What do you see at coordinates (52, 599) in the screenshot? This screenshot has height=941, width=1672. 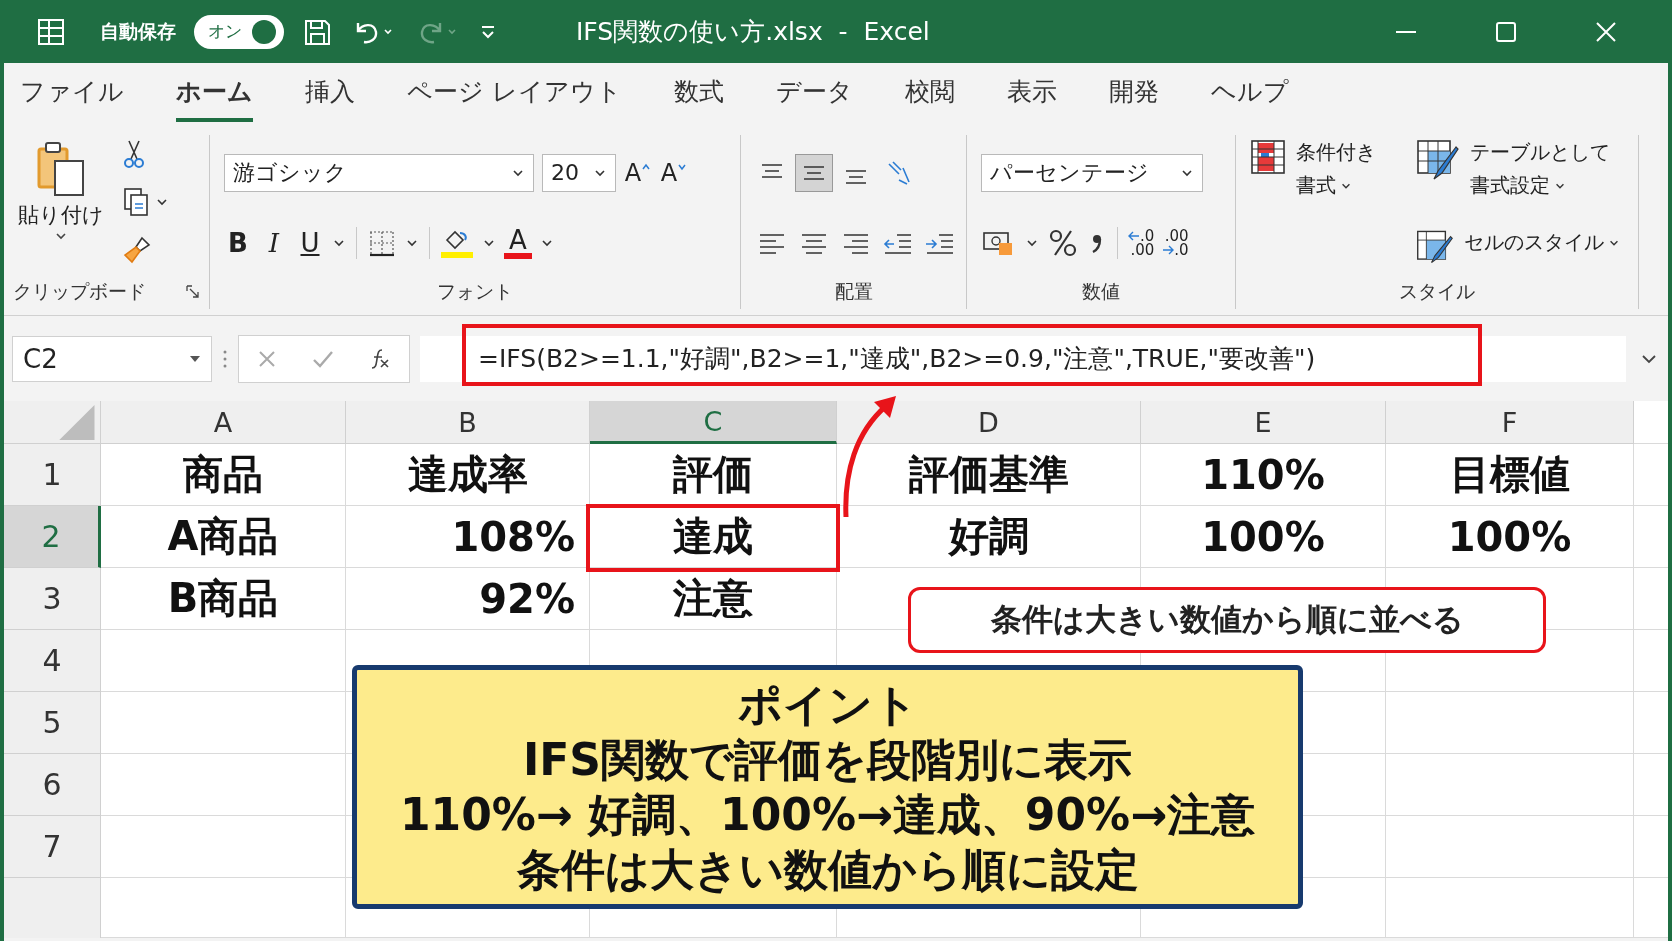 I see `row-header: 3` at bounding box center [52, 599].